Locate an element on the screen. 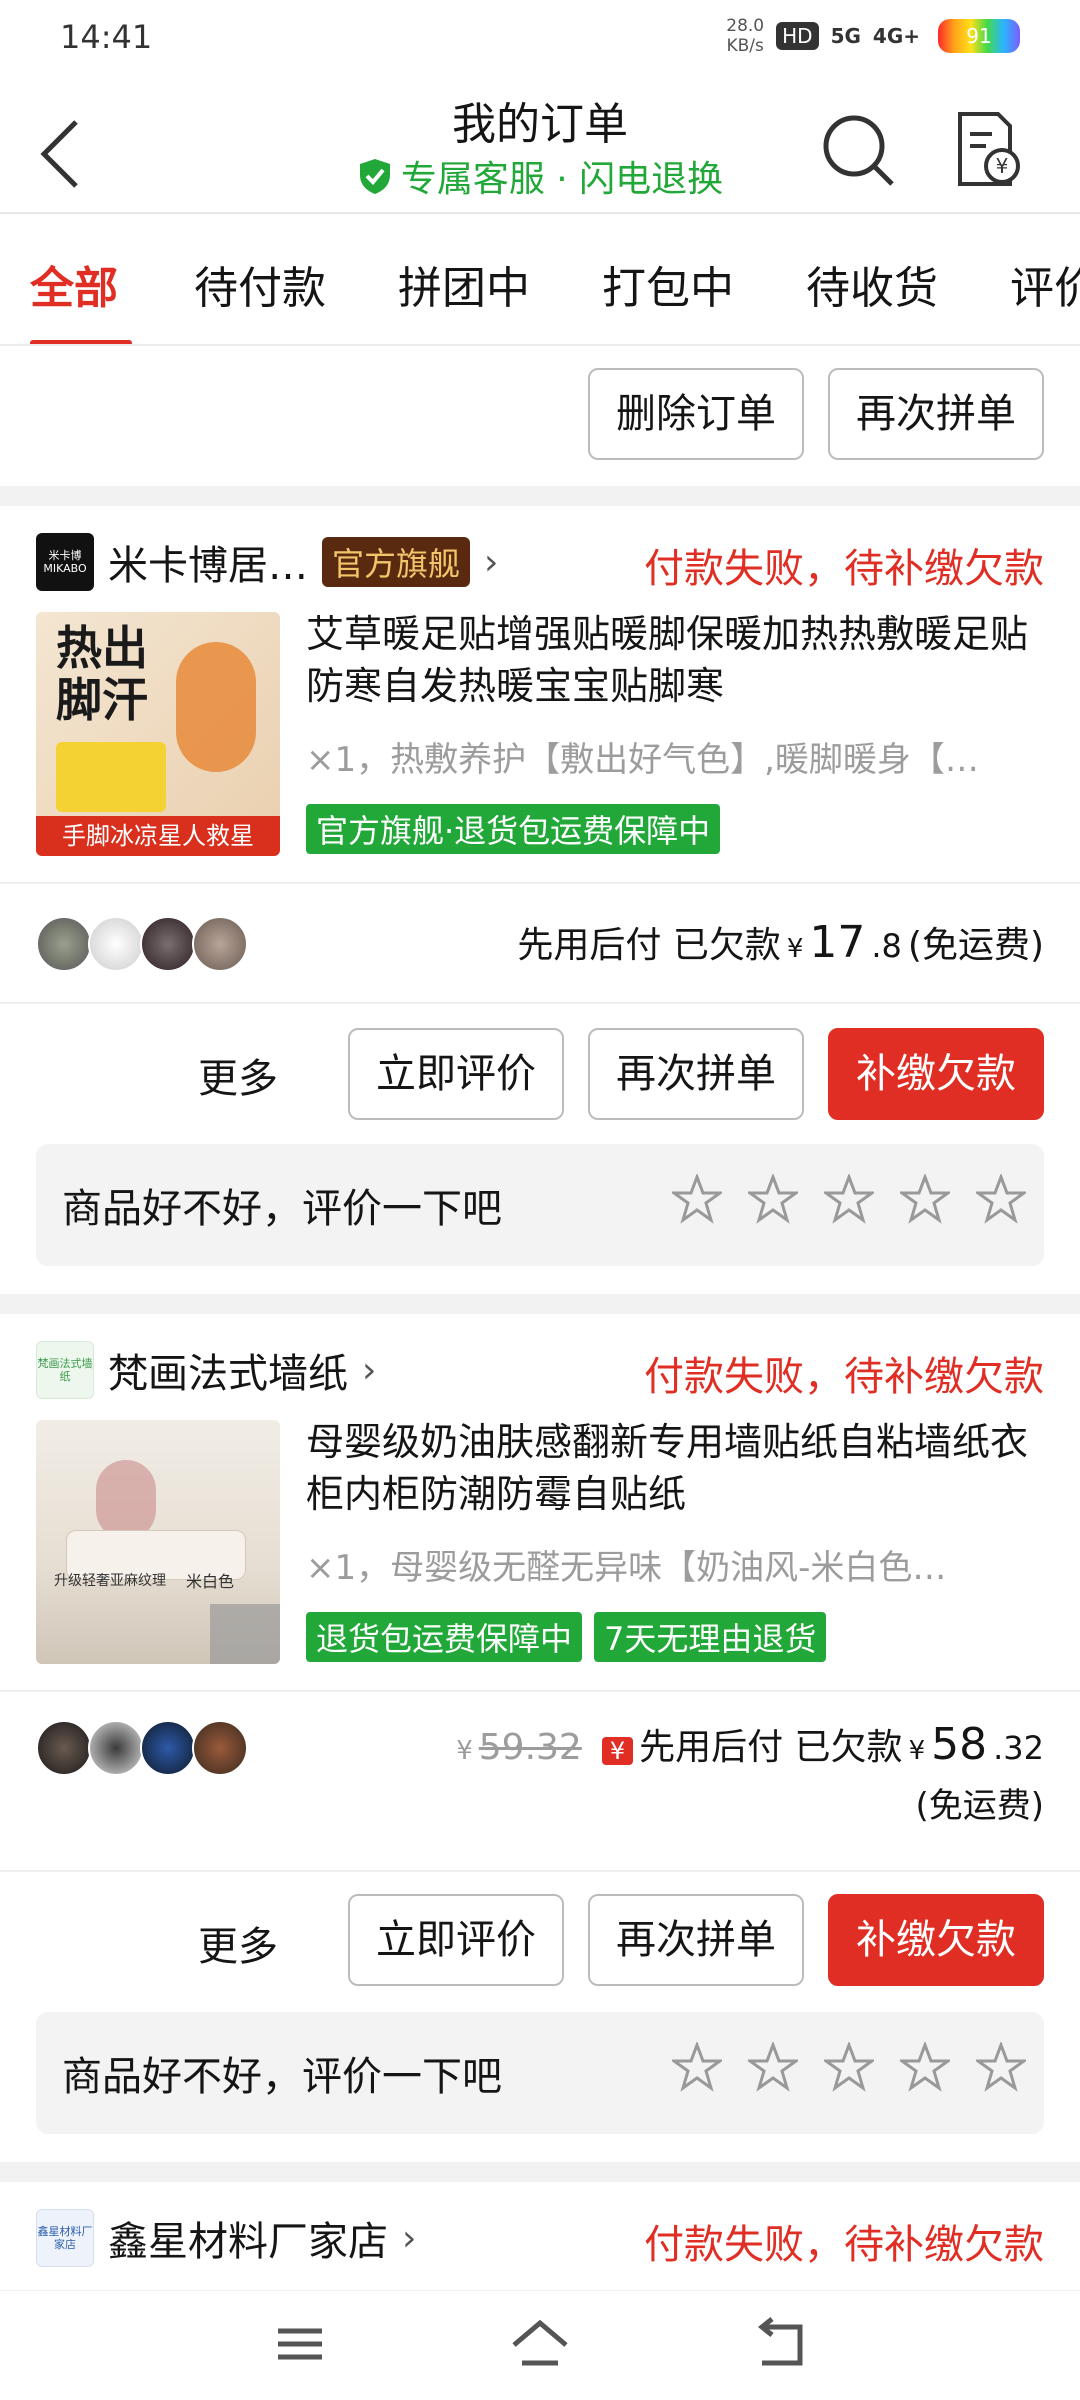  price-row: 先用后付 已欠款 ¥17.8 (免运费) is located at coordinates (780, 942).